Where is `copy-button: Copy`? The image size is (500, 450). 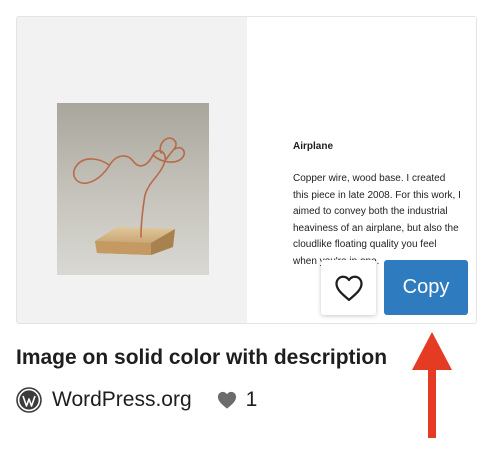
copy-button: Copy is located at coordinates (426, 287).